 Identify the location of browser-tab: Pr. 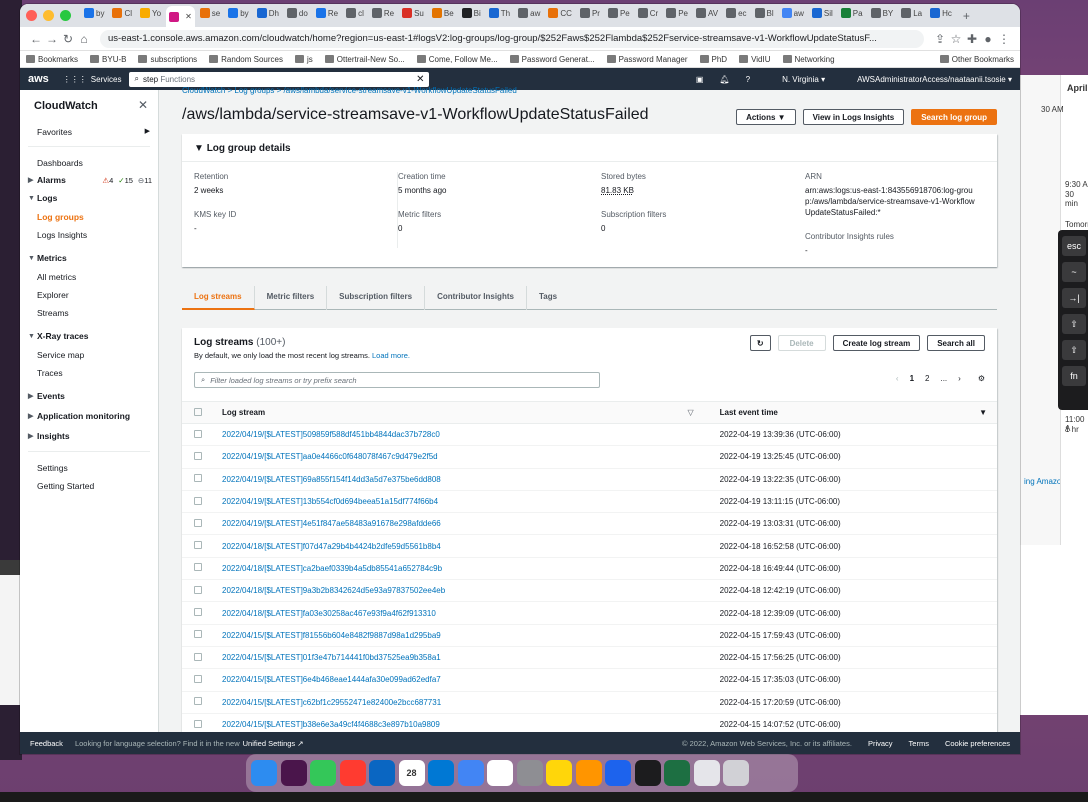
(590, 13).